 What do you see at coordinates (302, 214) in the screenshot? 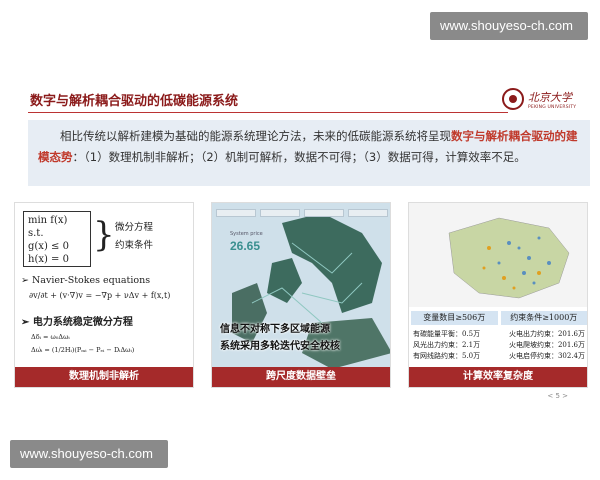
I see `map-toolbar` at bounding box center [302, 214].